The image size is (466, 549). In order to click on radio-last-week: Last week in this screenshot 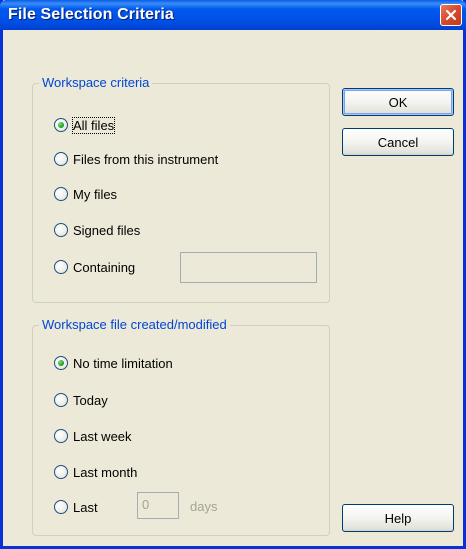, I will do `click(93, 436)`.